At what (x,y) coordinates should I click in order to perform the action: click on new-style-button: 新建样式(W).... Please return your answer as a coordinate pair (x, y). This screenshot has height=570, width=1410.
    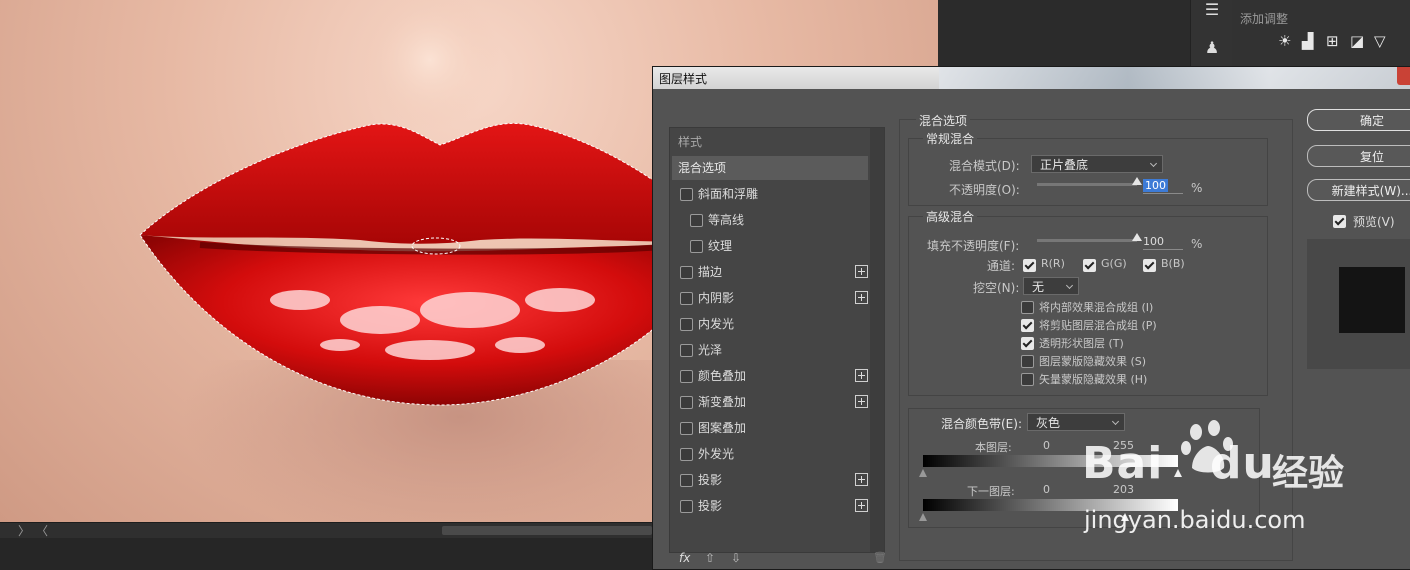
    Looking at the image, I should click on (1358, 190).